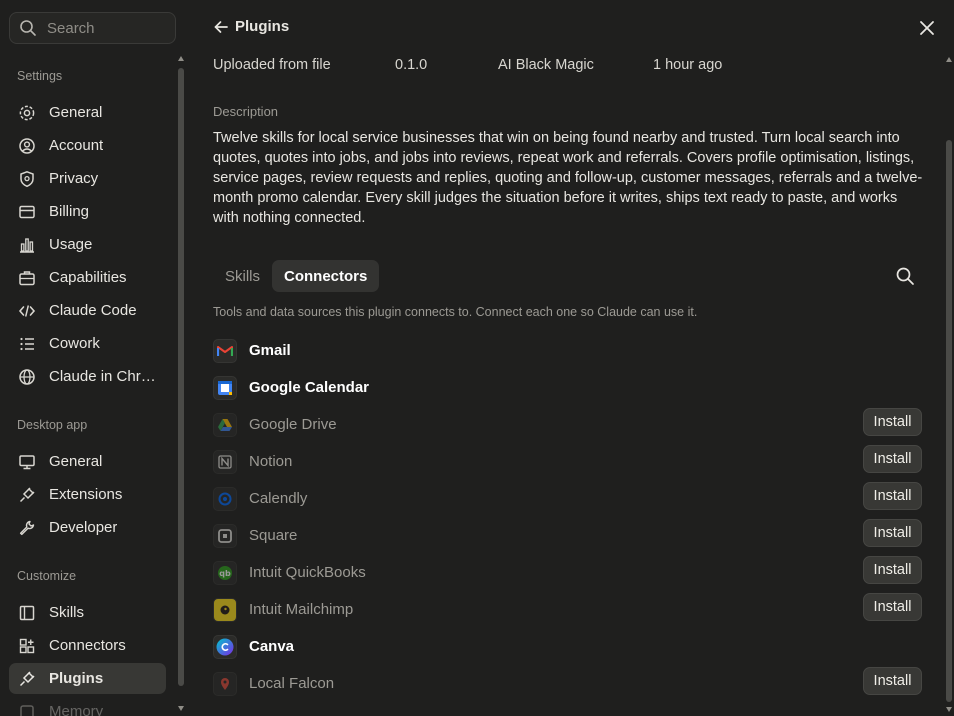 This screenshot has width=954, height=716. Describe the element at coordinates (27, 245) in the screenshot. I see `bar-chart-icon` at that location.